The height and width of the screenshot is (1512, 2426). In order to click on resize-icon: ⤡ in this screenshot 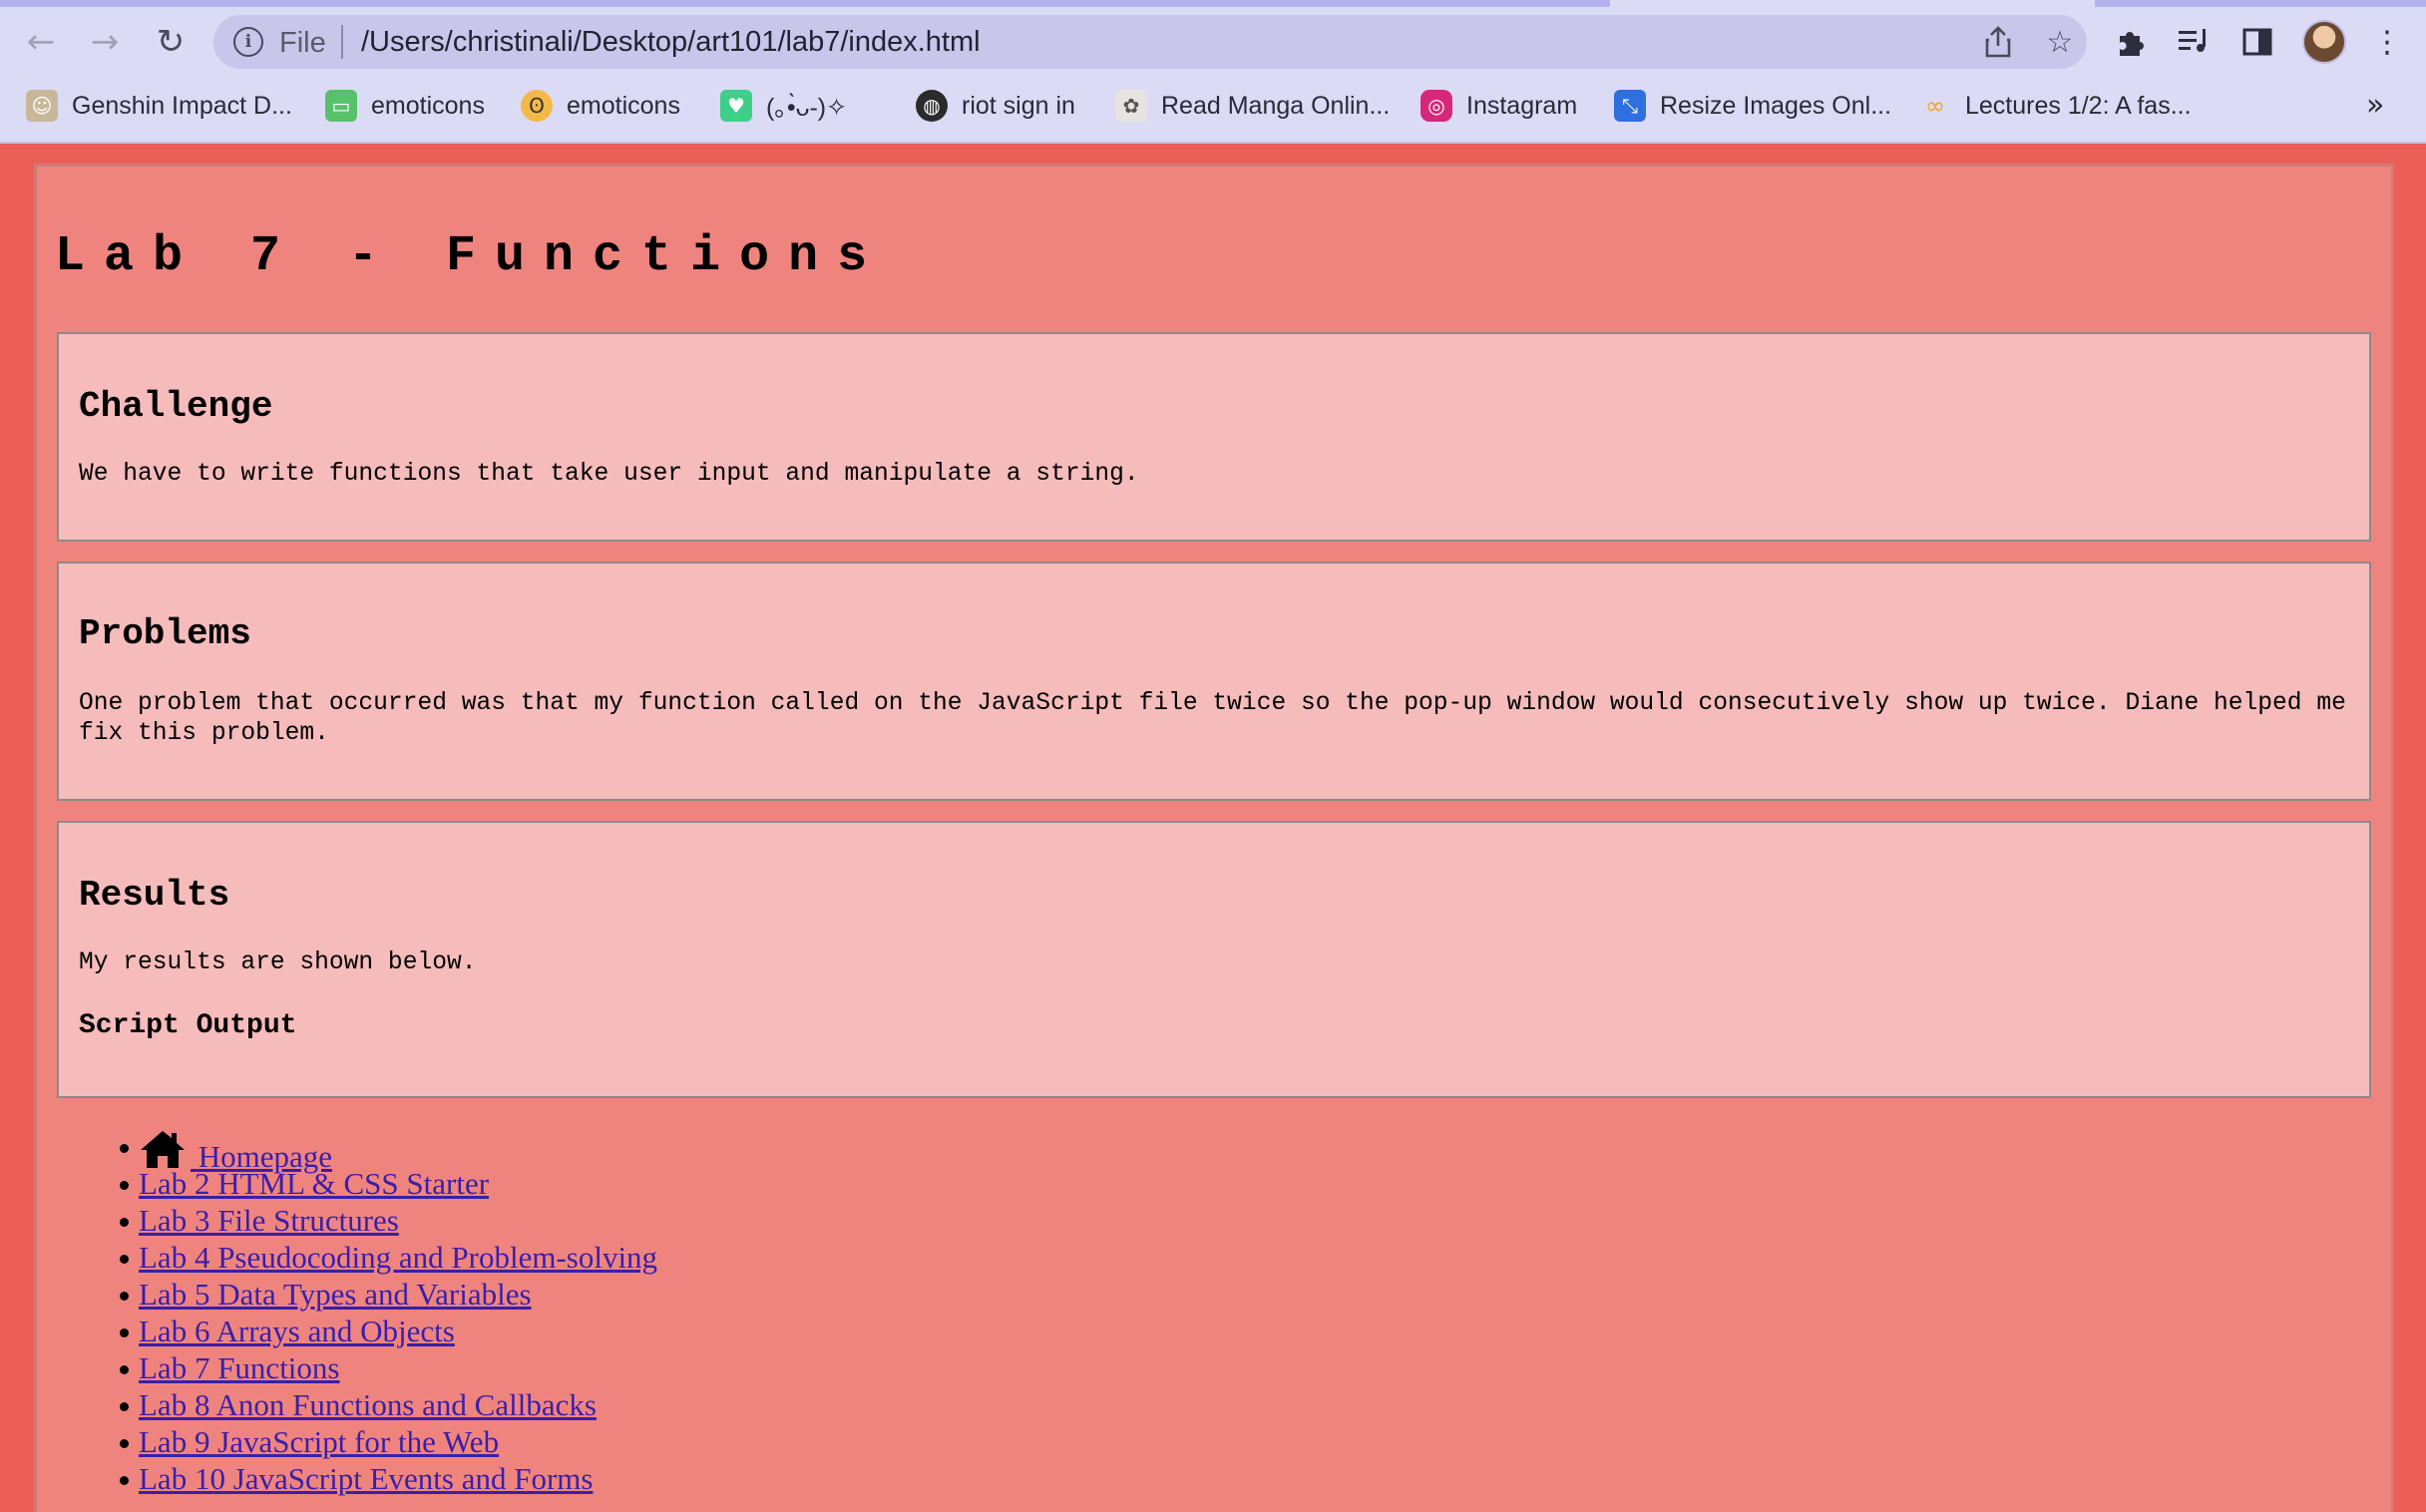, I will do `click(1630, 106)`.